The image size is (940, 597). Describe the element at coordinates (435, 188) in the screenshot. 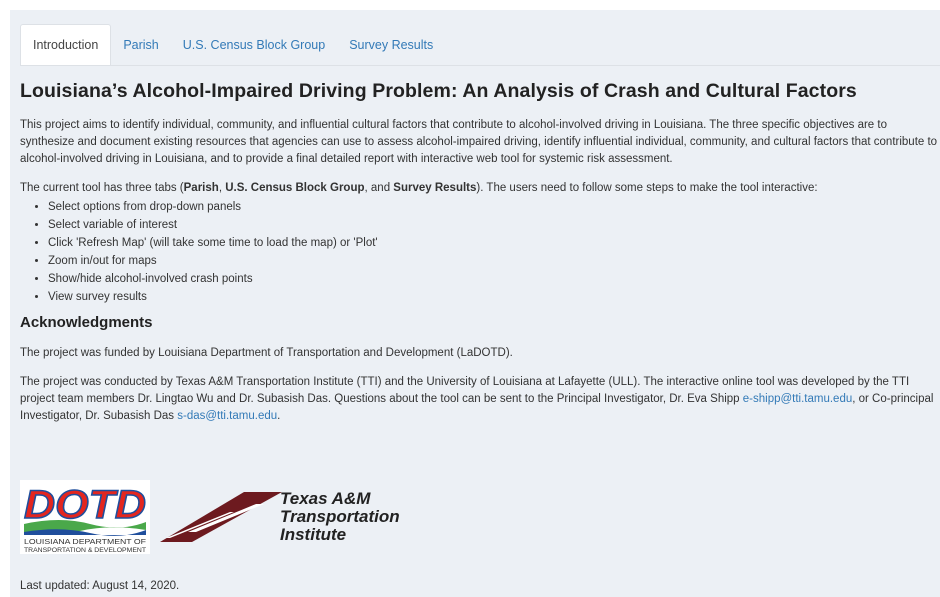

I see `tool-tab-survey: Survey Results` at that location.